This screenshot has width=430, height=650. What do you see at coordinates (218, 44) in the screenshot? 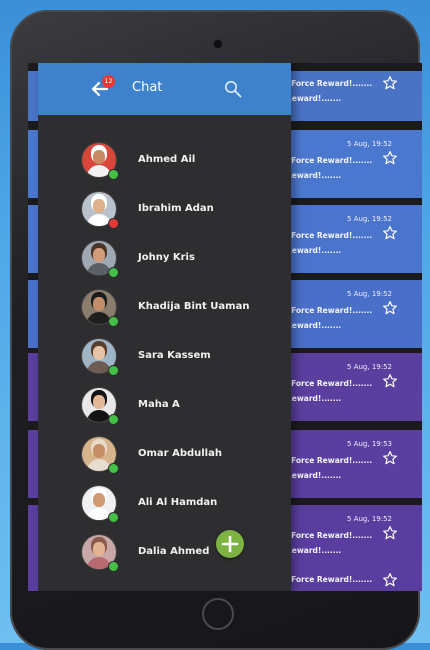
I see `camera-icon` at bounding box center [218, 44].